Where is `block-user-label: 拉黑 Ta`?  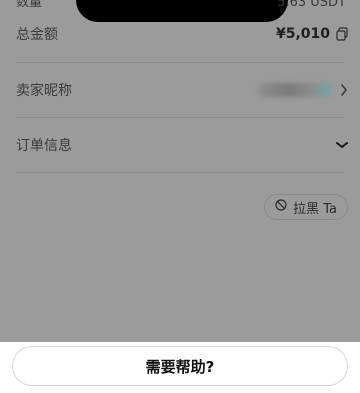
block-user-label: 拉黑 Ta is located at coordinates (315, 209).